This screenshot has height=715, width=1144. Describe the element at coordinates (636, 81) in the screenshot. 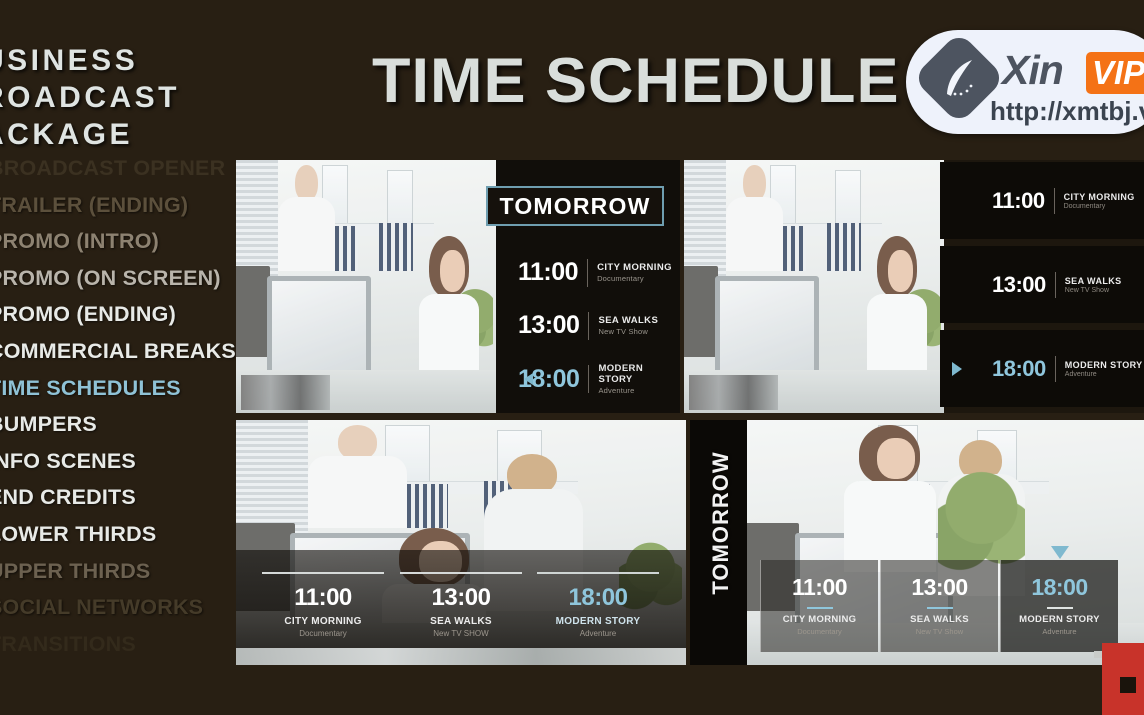

I see `page-title: TIME SCHEDULE` at that location.